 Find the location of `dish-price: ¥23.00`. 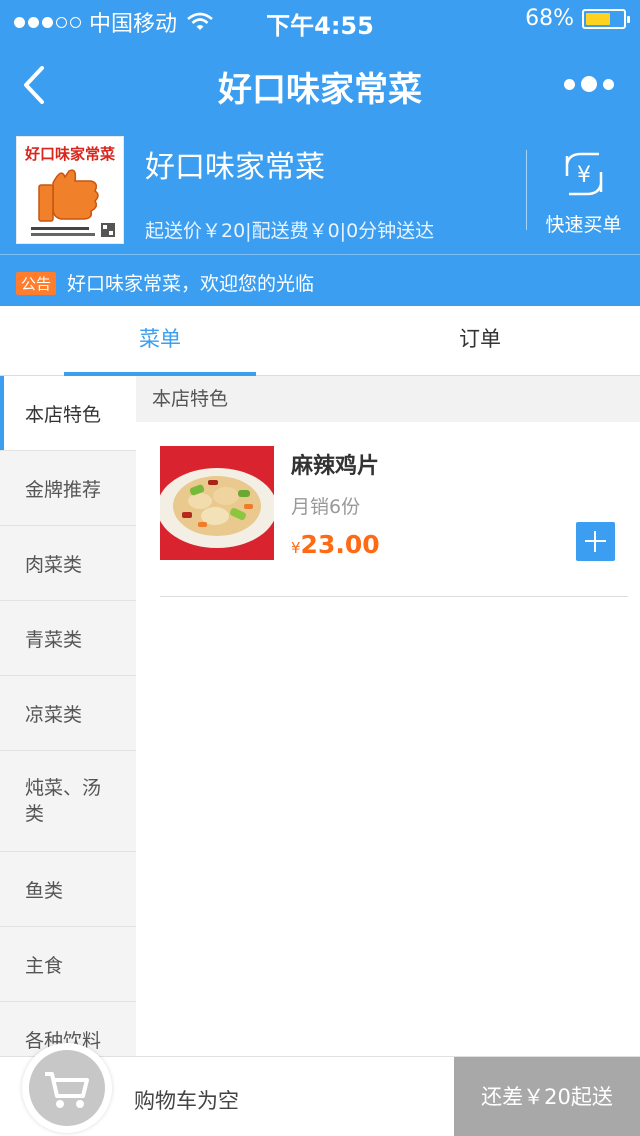

dish-price: ¥23.00 is located at coordinates (335, 544).